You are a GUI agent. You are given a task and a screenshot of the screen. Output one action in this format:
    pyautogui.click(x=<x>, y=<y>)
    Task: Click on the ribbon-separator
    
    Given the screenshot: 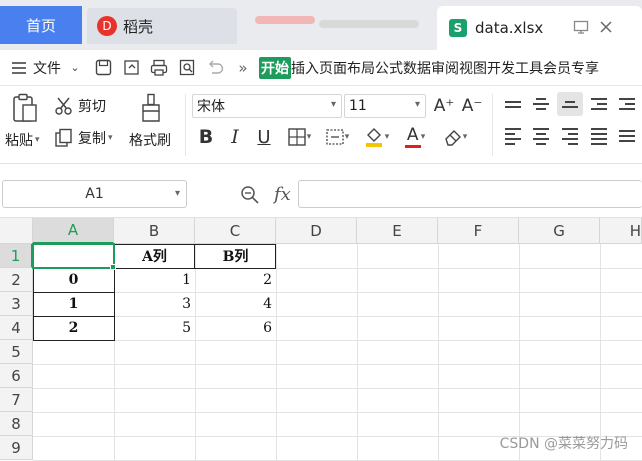 What is the action you would take?
    pyautogui.click(x=185, y=125)
    